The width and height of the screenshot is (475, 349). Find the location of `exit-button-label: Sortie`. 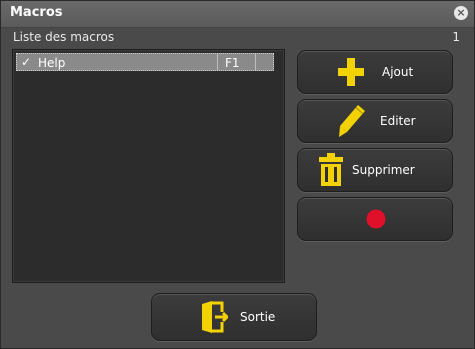

exit-button-label: Sortie is located at coordinates (258, 317).